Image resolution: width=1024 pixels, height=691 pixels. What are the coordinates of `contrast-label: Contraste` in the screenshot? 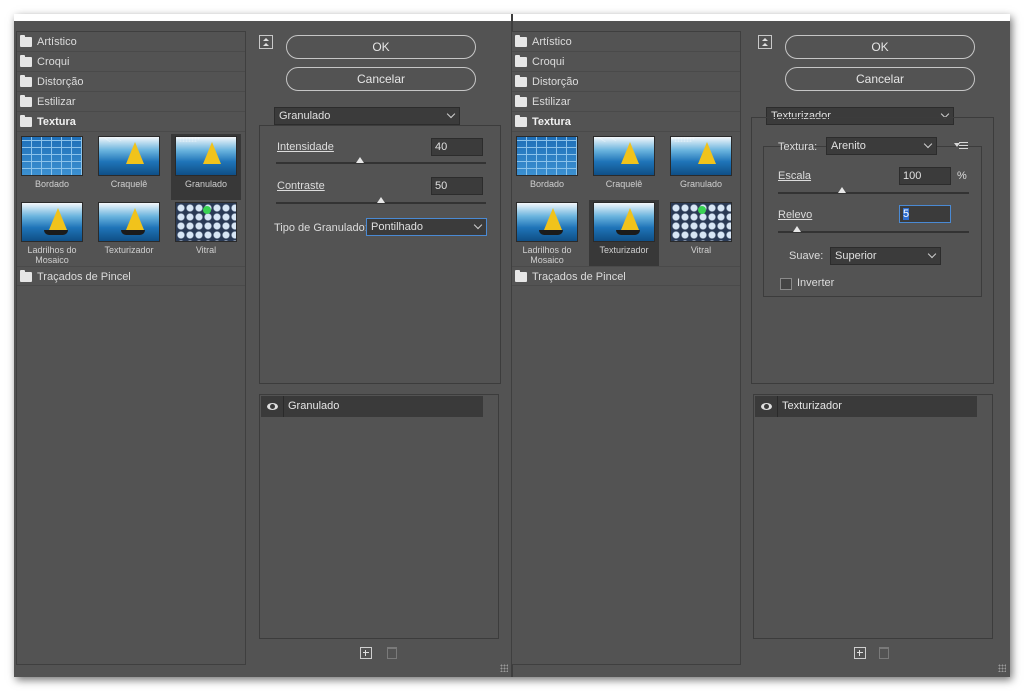 It's located at (301, 186).